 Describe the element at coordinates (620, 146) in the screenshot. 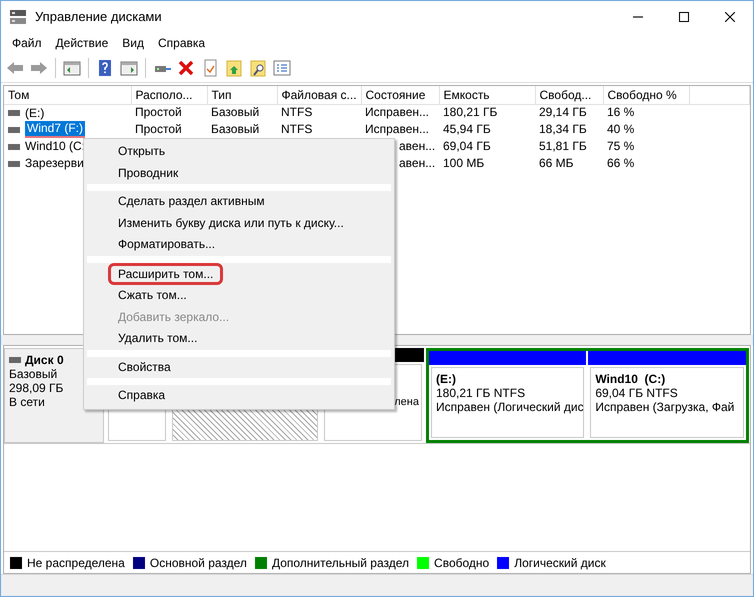

I see `table-cell: 75 %` at that location.